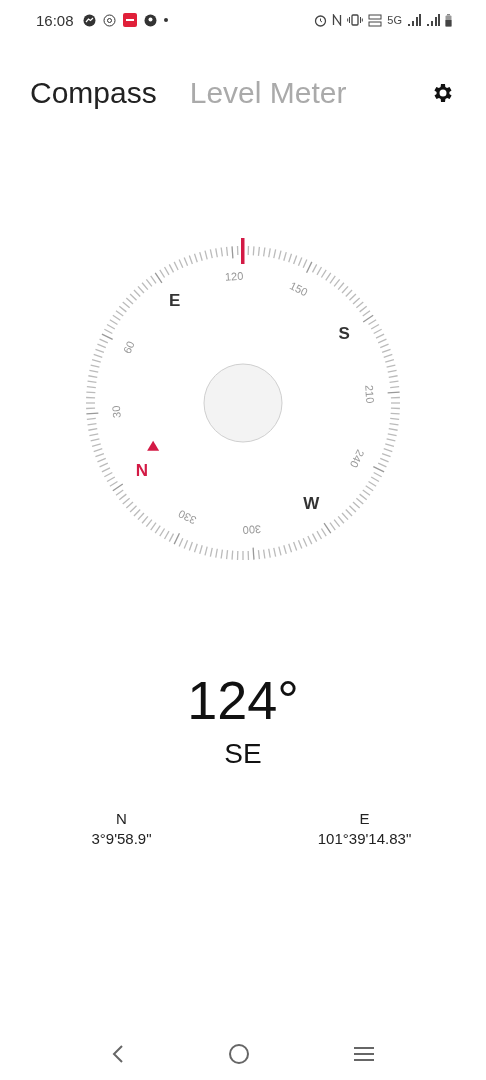 The image size is (486, 1080). Describe the element at coordinates (141, 470) in the screenshot. I see `cardinal-label: N` at that location.